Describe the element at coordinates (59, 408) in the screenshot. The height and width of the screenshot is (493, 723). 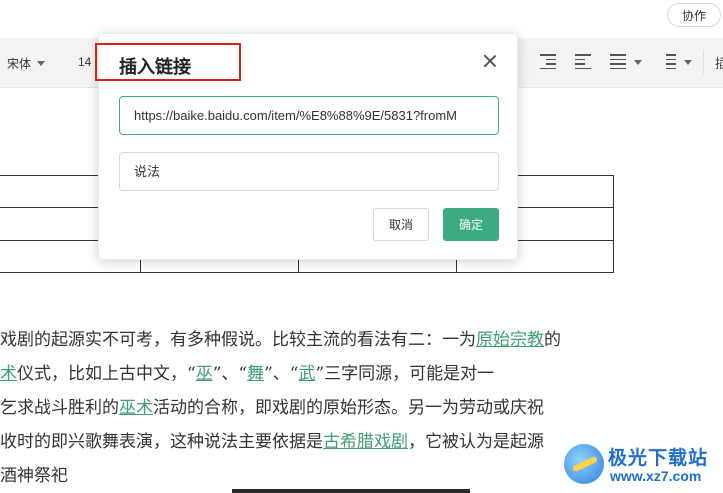
I see `text-run: 乞求战斗胜利的` at that location.